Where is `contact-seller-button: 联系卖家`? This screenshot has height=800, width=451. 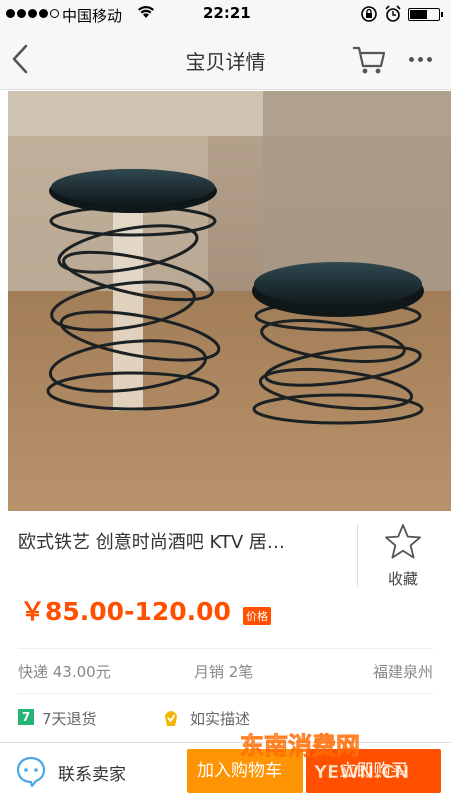
contact-seller-button: 联系卖家 is located at coordinates (70, 772).